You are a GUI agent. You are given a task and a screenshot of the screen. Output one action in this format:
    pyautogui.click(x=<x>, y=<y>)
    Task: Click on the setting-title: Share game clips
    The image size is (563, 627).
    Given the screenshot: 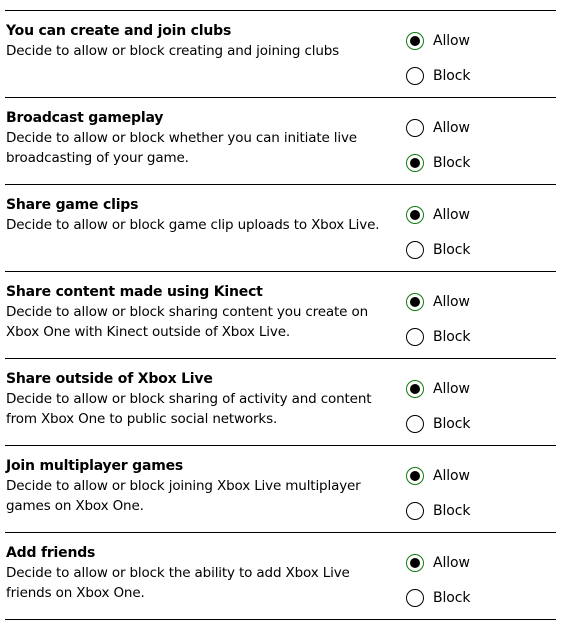 What is the action you would take?
    pyautogui.click(x=72, y=205)
    